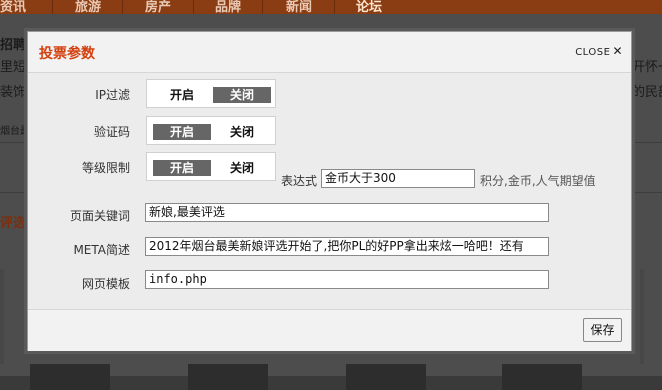 Image resolution: width=662 pixels, height=390 pixels. Describe the element at coordinates (369, 7) in the screenshot. I see `nav-item: 论坛` at that location.